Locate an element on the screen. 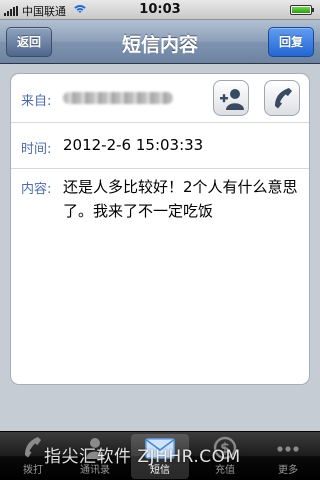  more-icon is located at coordinates (288, 449).